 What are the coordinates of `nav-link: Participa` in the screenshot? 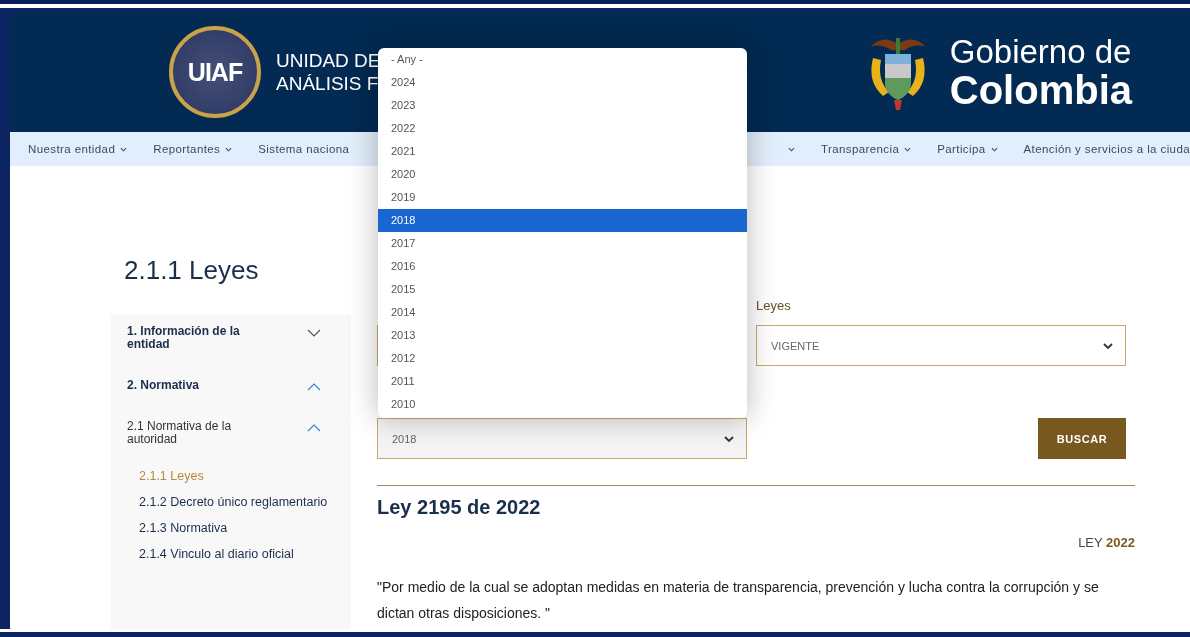 It's located at (967, 149).